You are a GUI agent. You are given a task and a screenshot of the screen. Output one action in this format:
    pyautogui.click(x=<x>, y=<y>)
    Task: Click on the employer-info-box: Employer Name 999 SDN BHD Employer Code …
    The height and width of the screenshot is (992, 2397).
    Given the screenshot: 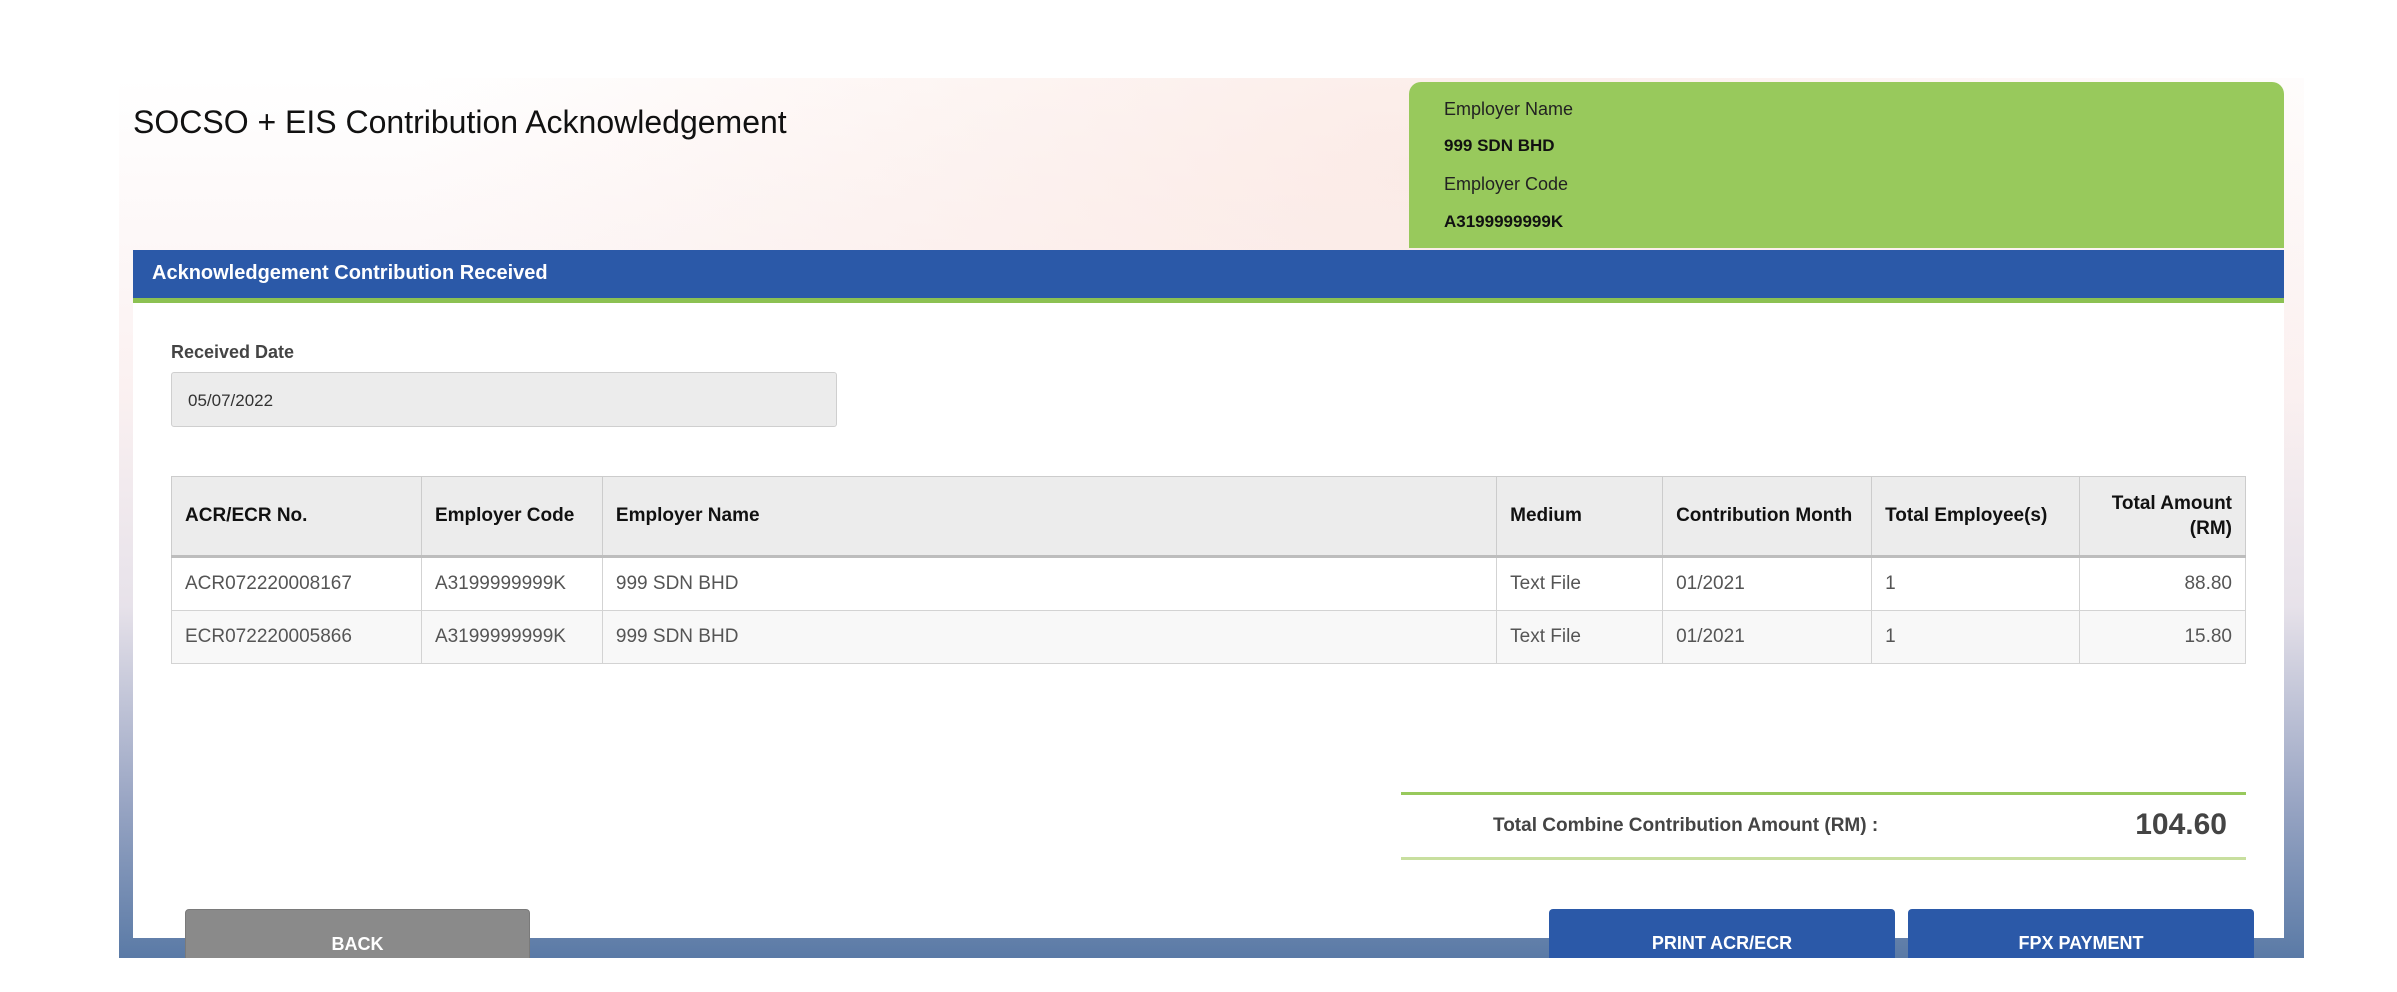 What is the action you would take?
    pyautogui.click(x=1846, y=165)
    